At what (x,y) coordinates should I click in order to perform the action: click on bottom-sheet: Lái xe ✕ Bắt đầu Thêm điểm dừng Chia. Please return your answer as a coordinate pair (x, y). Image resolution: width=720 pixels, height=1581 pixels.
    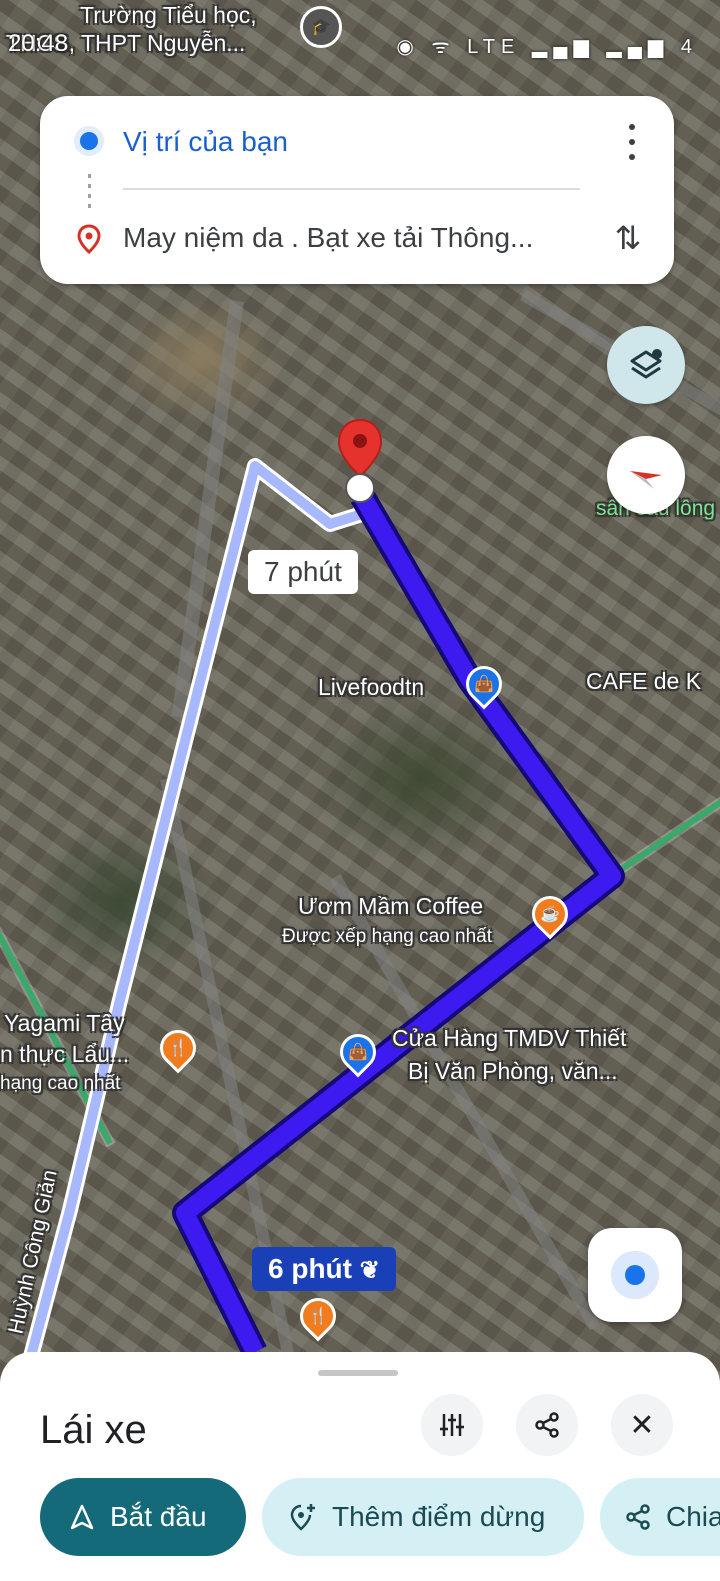
    Looking at the image, I should click on (360, 1466).